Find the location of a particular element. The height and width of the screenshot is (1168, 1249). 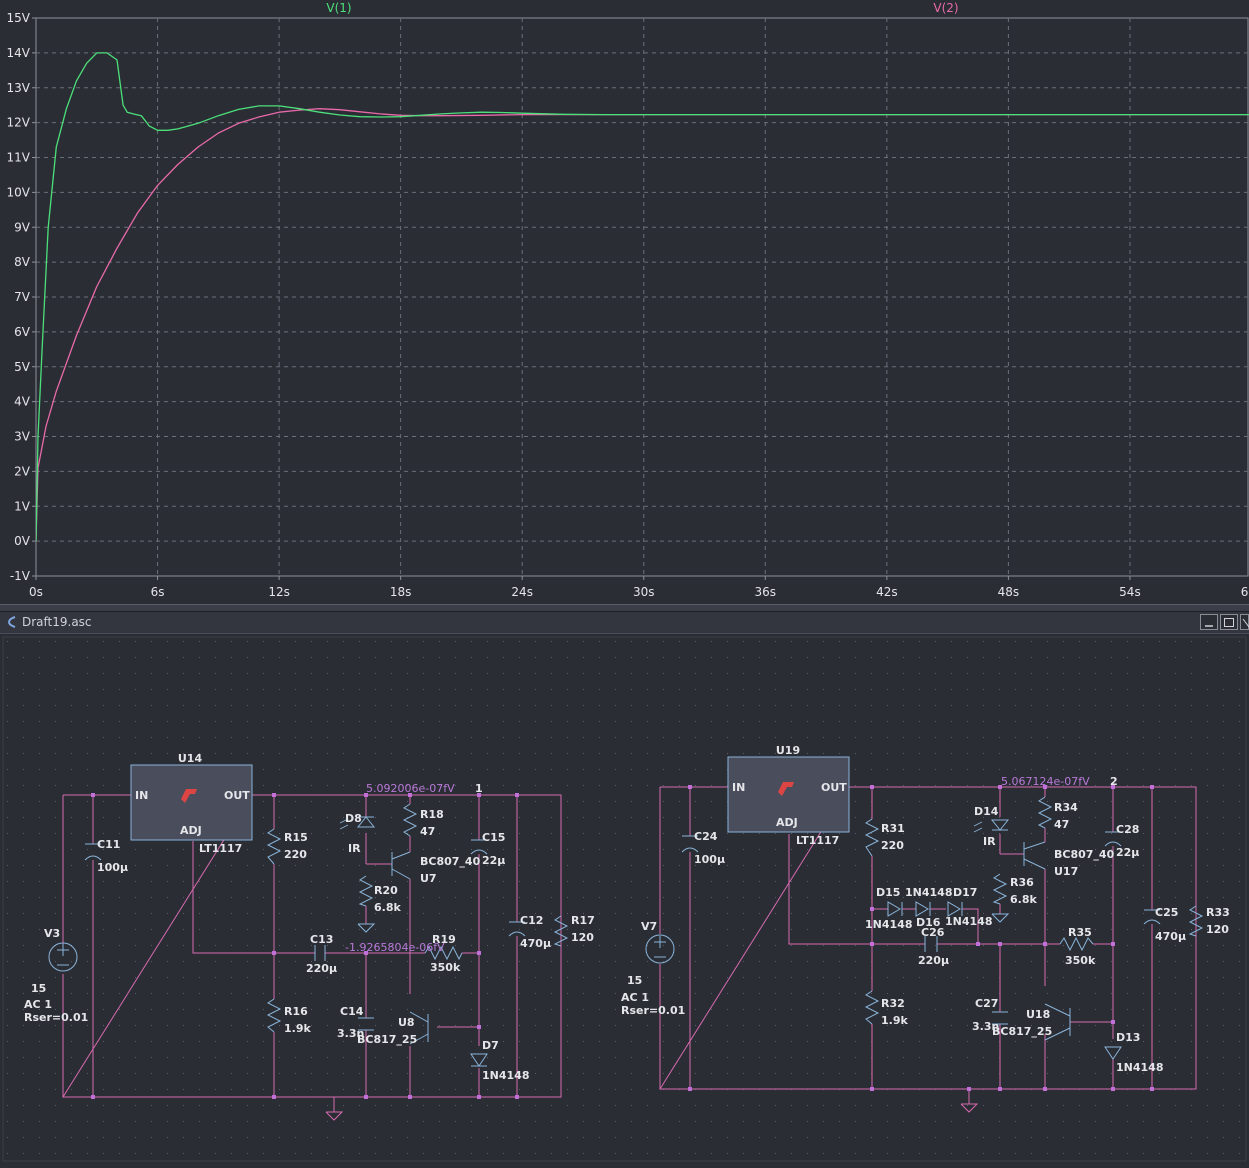

y-tick-label: -1V is located at coordinates (20, 576).